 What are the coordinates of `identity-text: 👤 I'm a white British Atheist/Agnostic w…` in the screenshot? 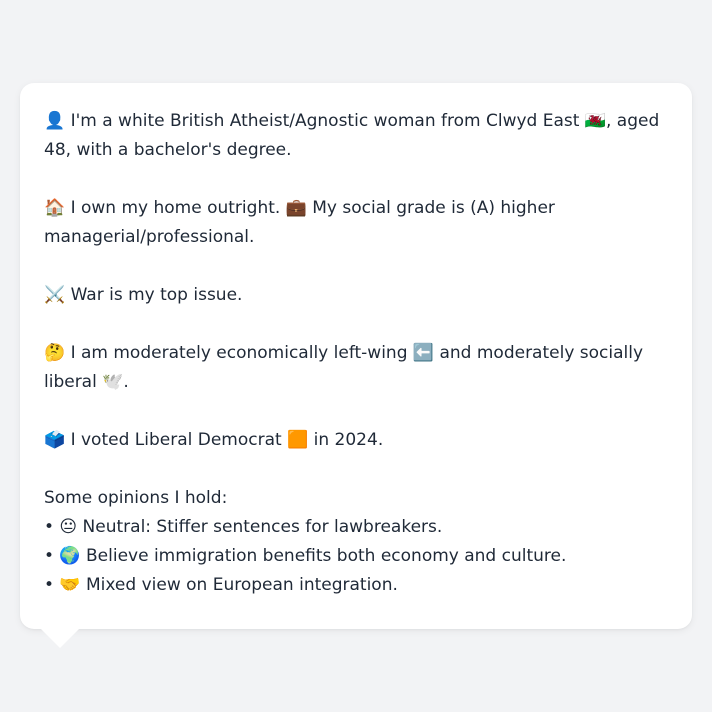 It's located at (352, 135).